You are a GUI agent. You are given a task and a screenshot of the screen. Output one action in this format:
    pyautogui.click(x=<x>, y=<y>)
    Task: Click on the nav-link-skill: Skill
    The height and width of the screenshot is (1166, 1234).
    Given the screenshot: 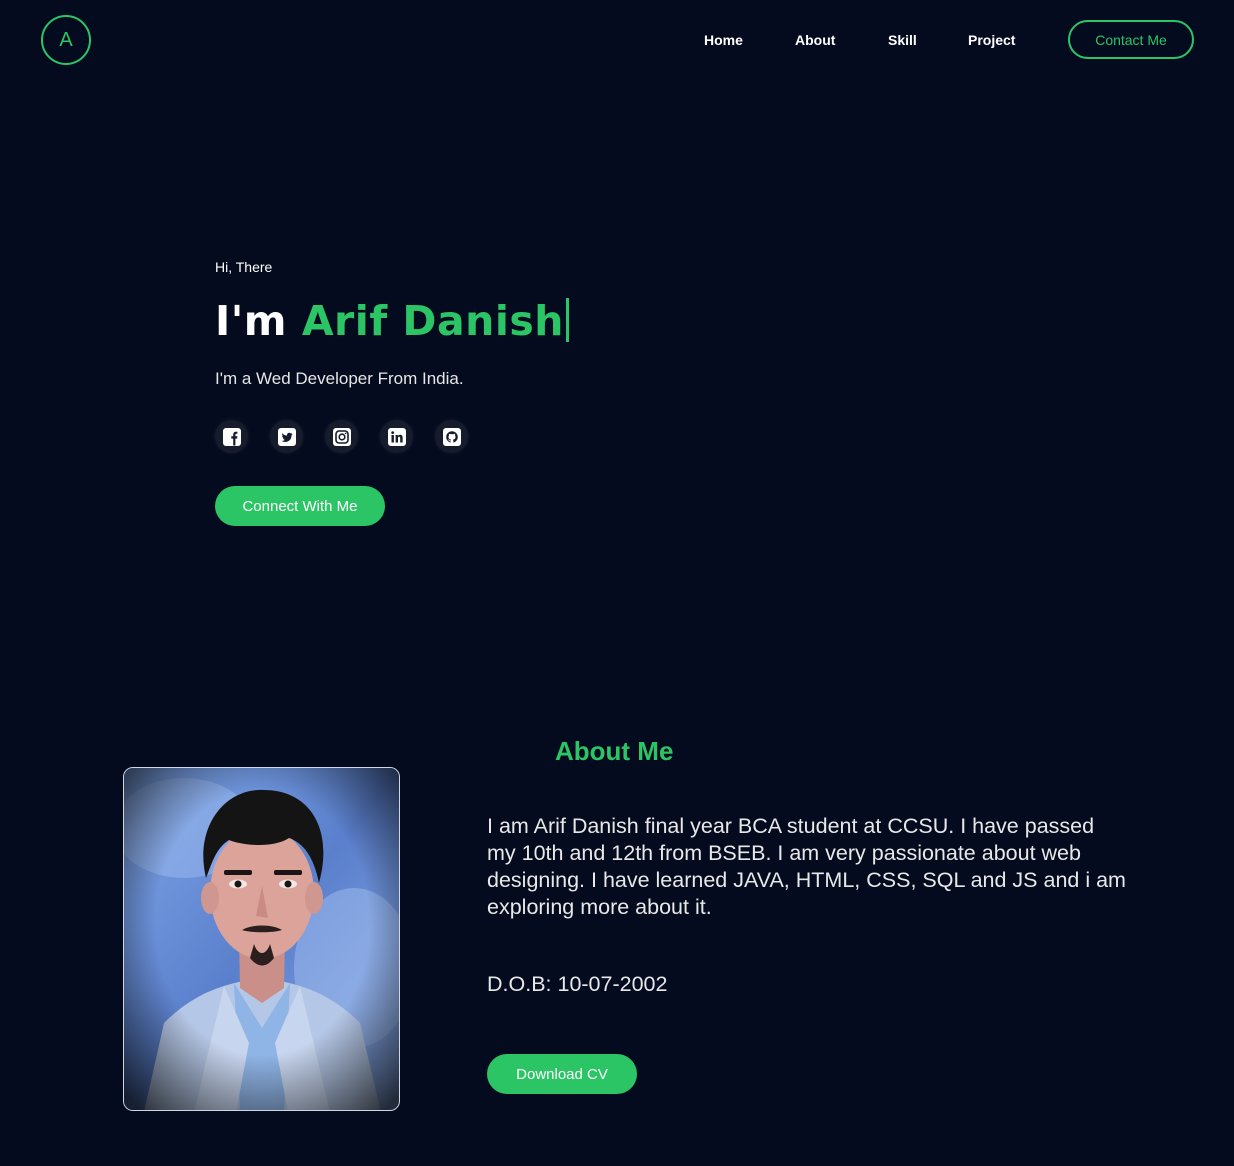 What is the action you would take?
    pyautogui.click(x=902, y=40)
    